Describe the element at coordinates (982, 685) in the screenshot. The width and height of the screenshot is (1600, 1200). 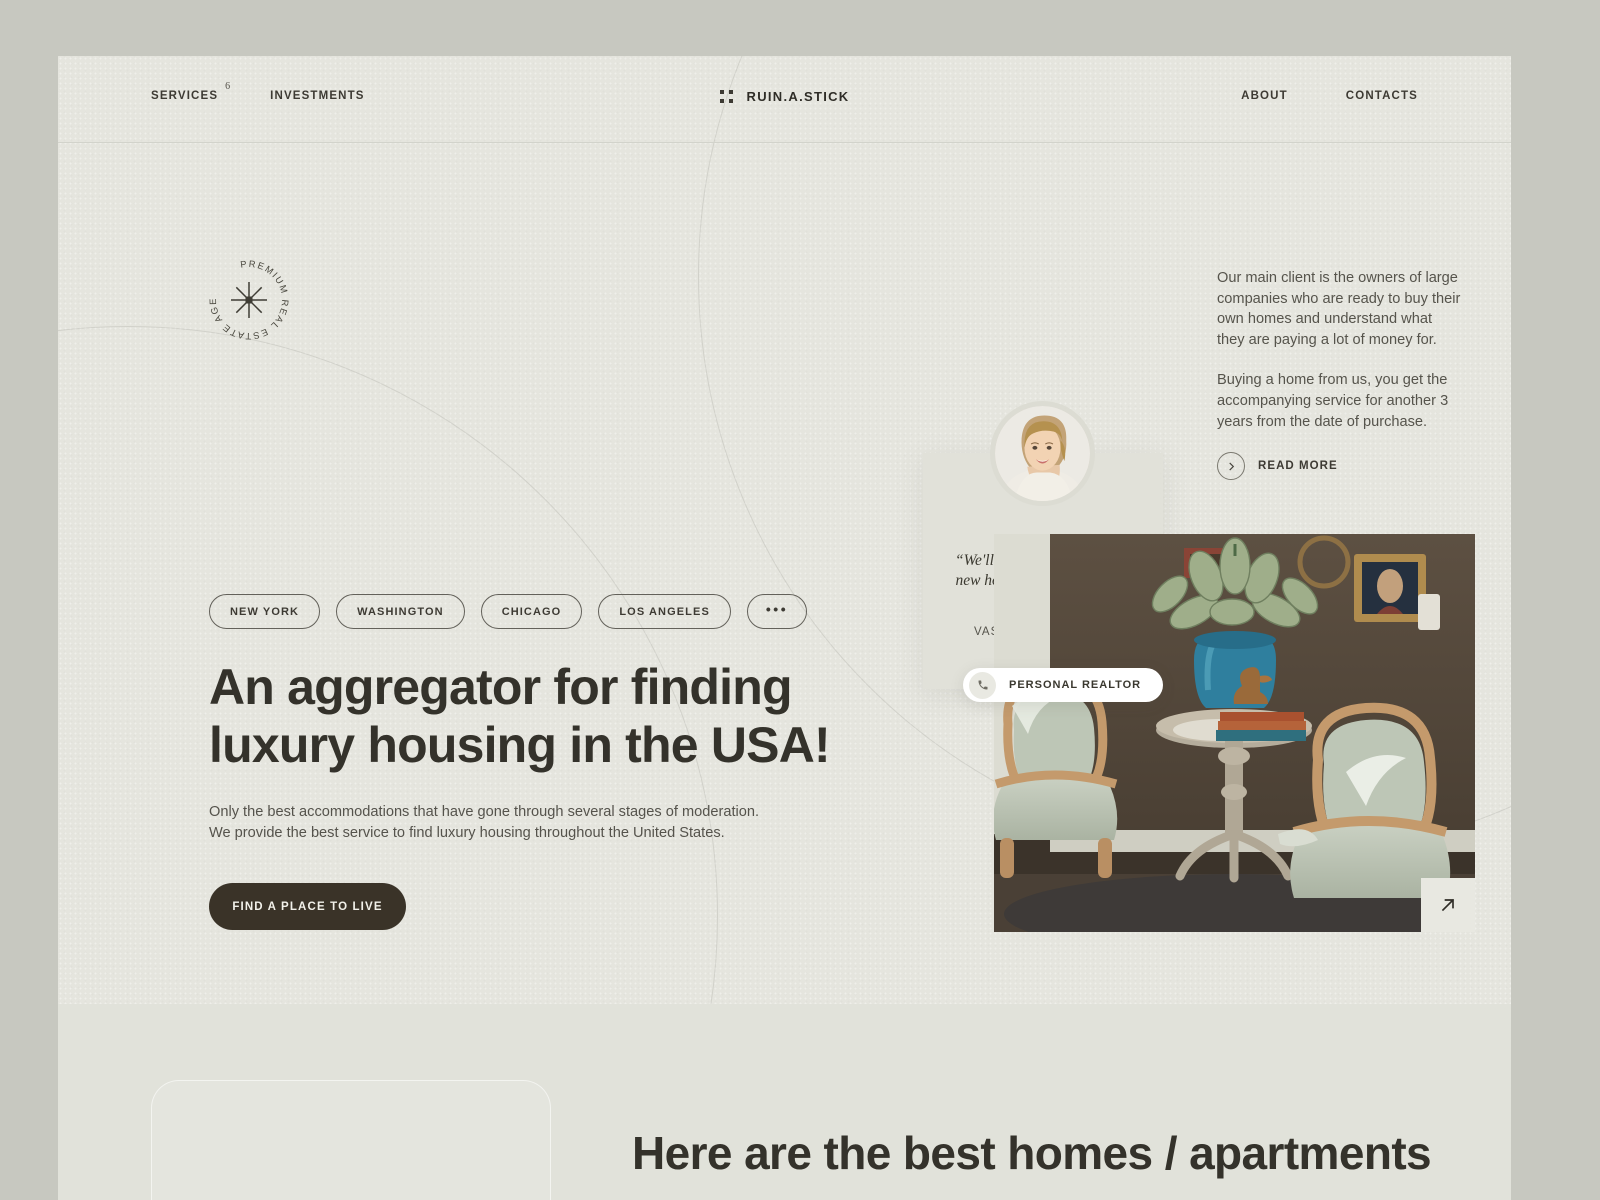
I see `phone-icon` at that location.